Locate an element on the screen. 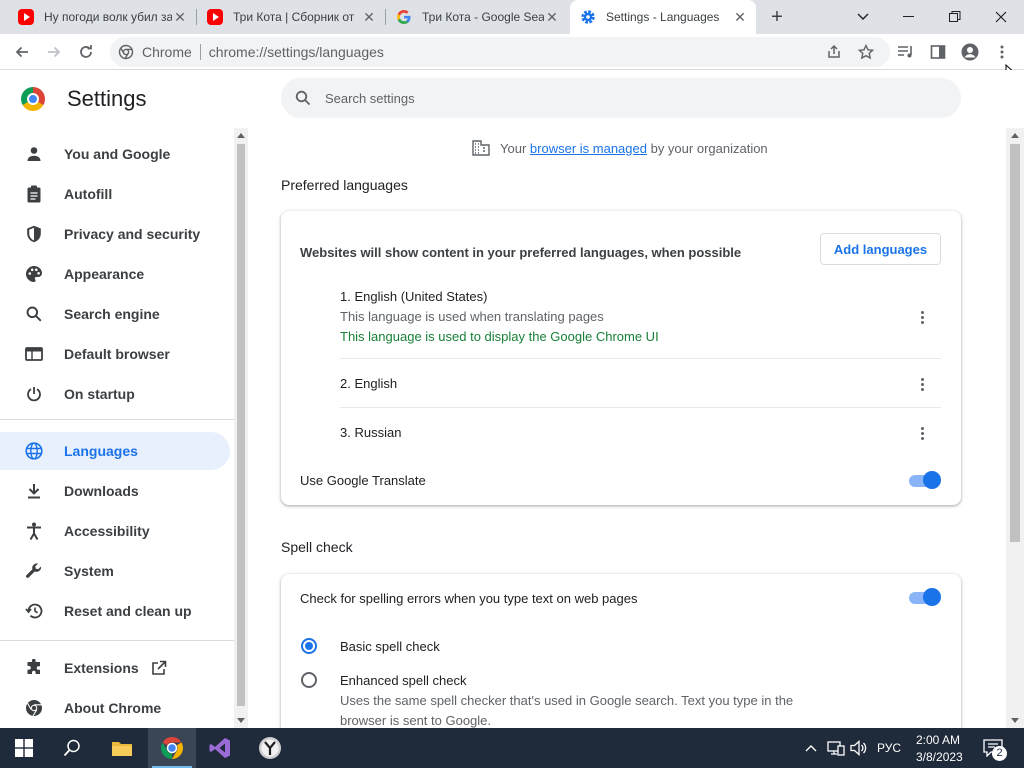 The image size is (1024, 768). add-languages-button: Add languages is located at coordinates (880, 249).